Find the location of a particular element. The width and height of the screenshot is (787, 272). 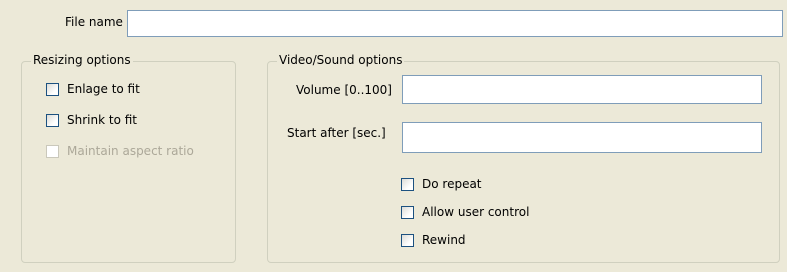

allow-user-control-checkbox: Allow user control is located at coordinates (465, 212).